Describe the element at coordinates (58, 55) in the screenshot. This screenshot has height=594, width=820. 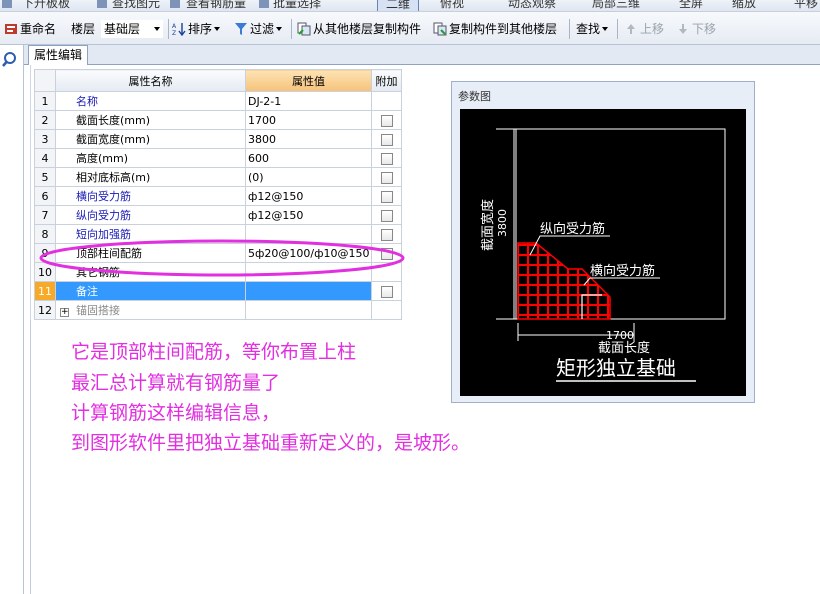
I see `tab-property-edit: 属性编辑` at that location.